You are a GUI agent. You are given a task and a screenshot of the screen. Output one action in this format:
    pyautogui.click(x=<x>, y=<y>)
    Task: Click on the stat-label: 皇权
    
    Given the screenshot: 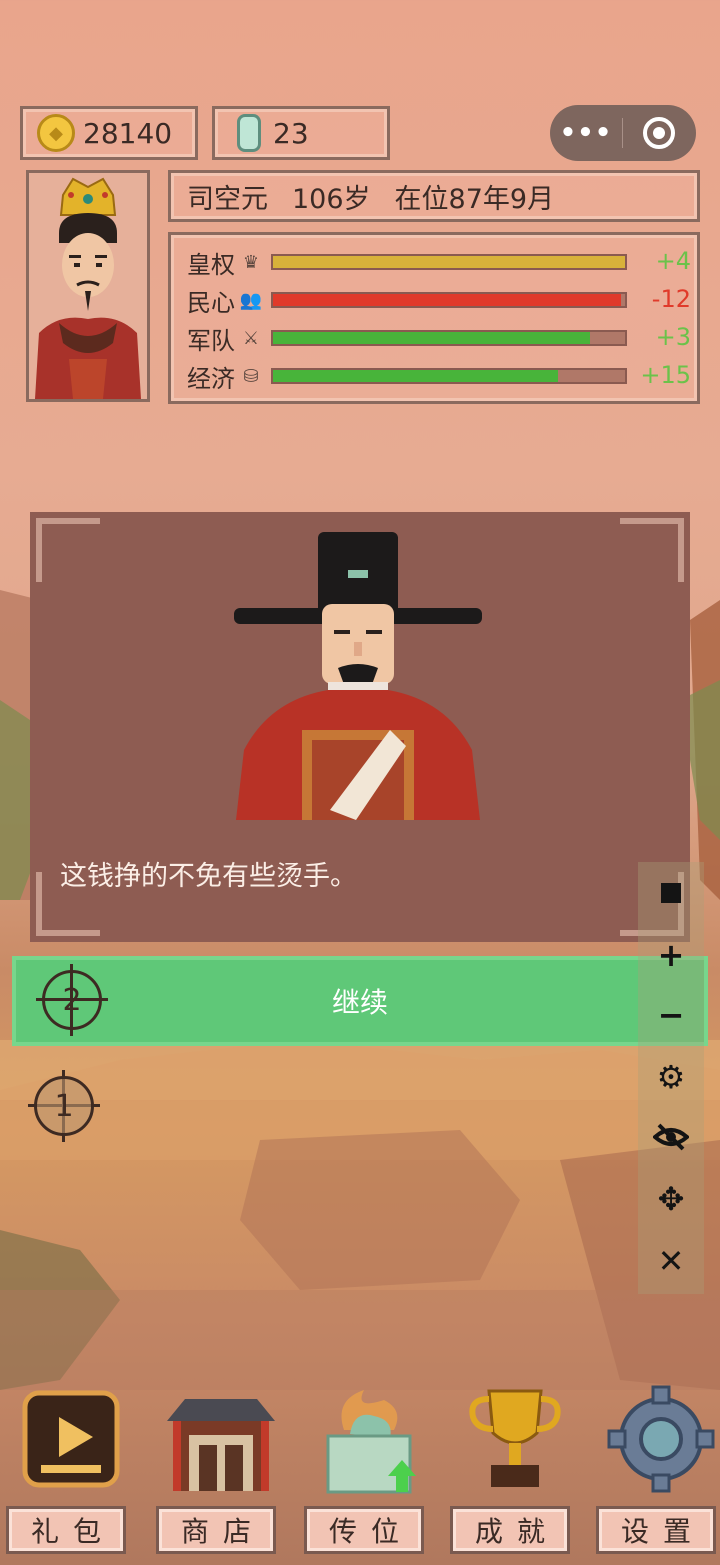 What is the action you would take?
    pyautogui.click(x=211, y=264)
    